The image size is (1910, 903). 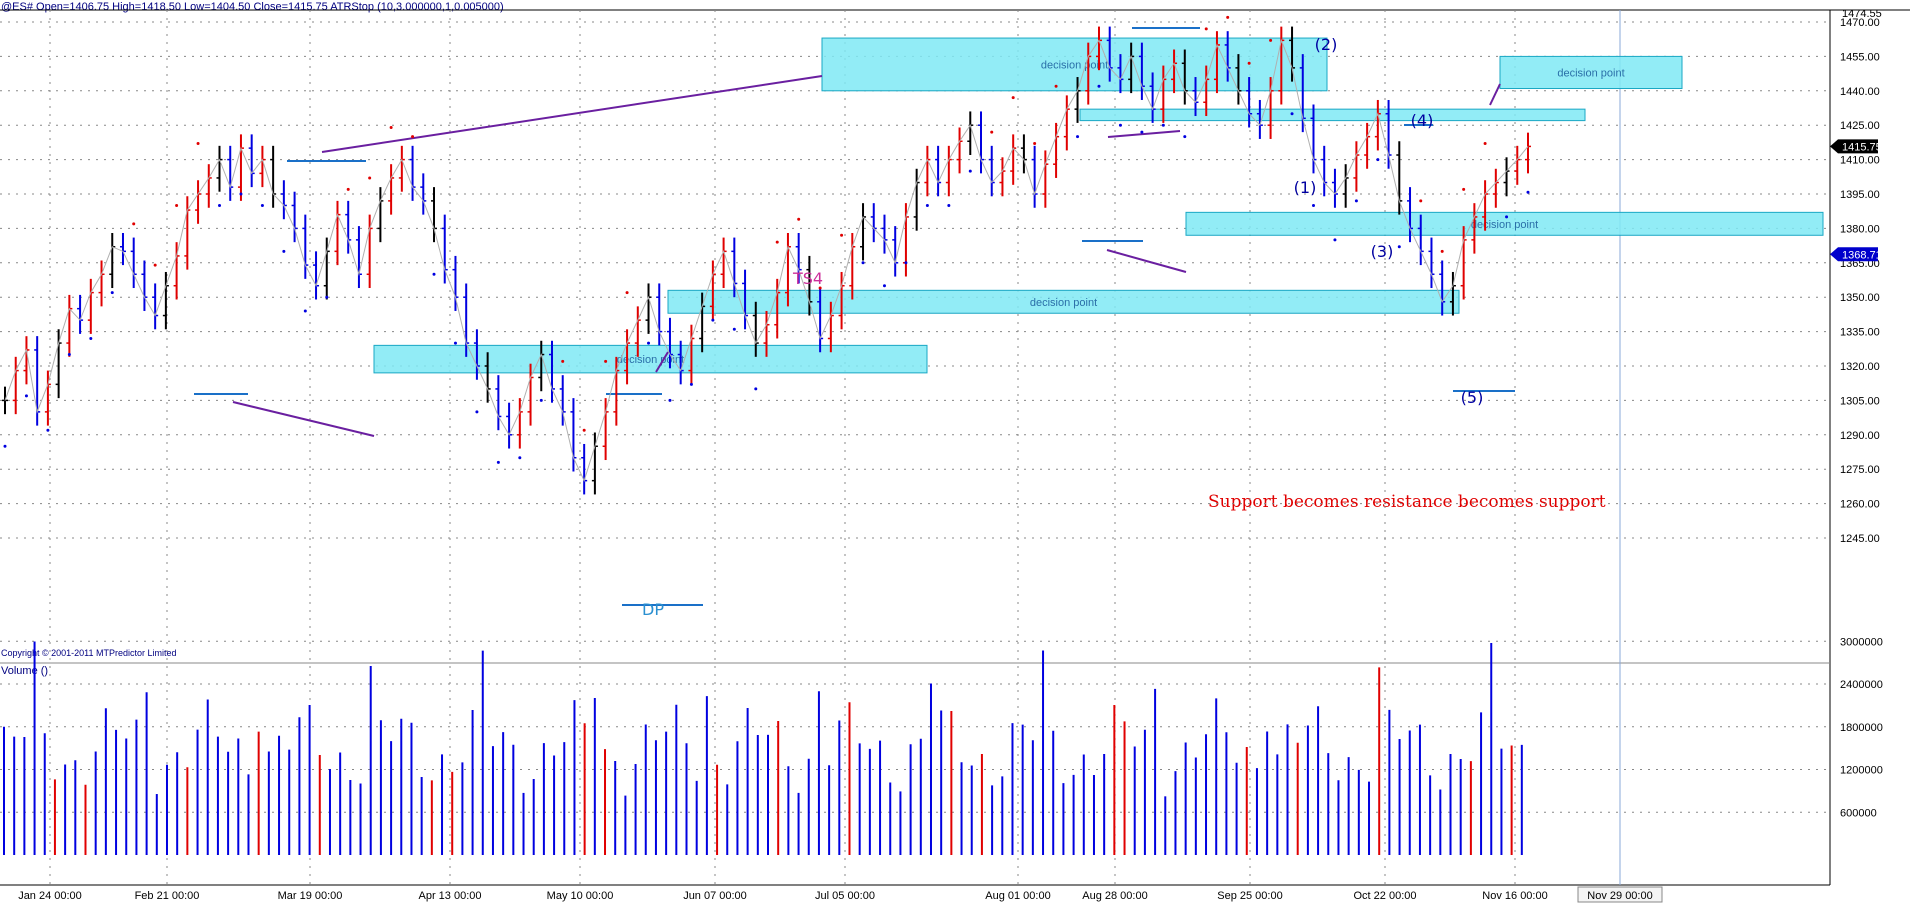 What do you see at coordinates (580, 896) in the screenshot?
I see `time-tick-label: May 10 00:00` at bounding box center [580, 896].